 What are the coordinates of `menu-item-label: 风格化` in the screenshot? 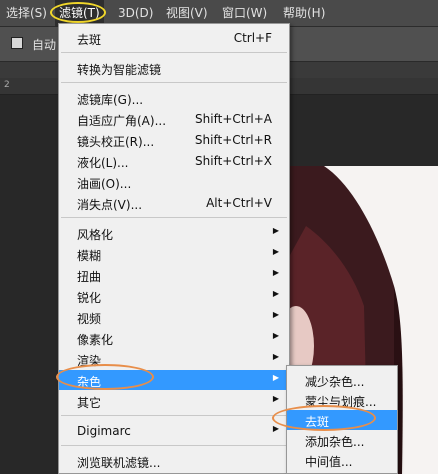 It's located at (95, 235).